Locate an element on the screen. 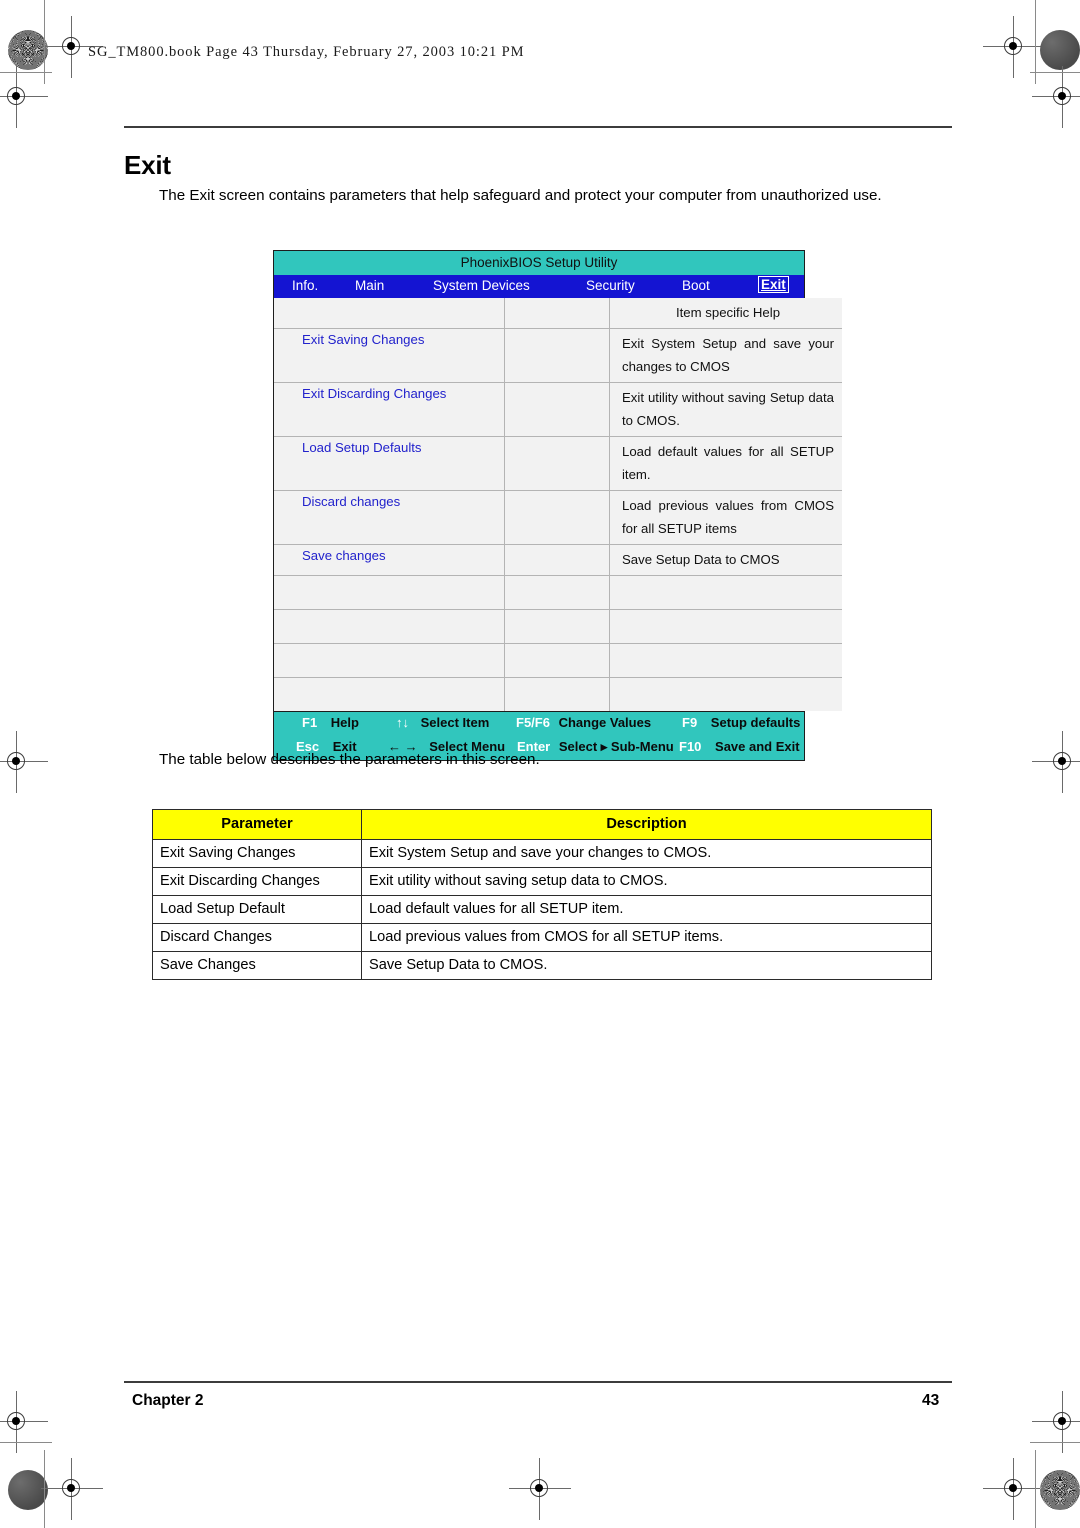  page-title: Exit is located at coordinates (147, 165).